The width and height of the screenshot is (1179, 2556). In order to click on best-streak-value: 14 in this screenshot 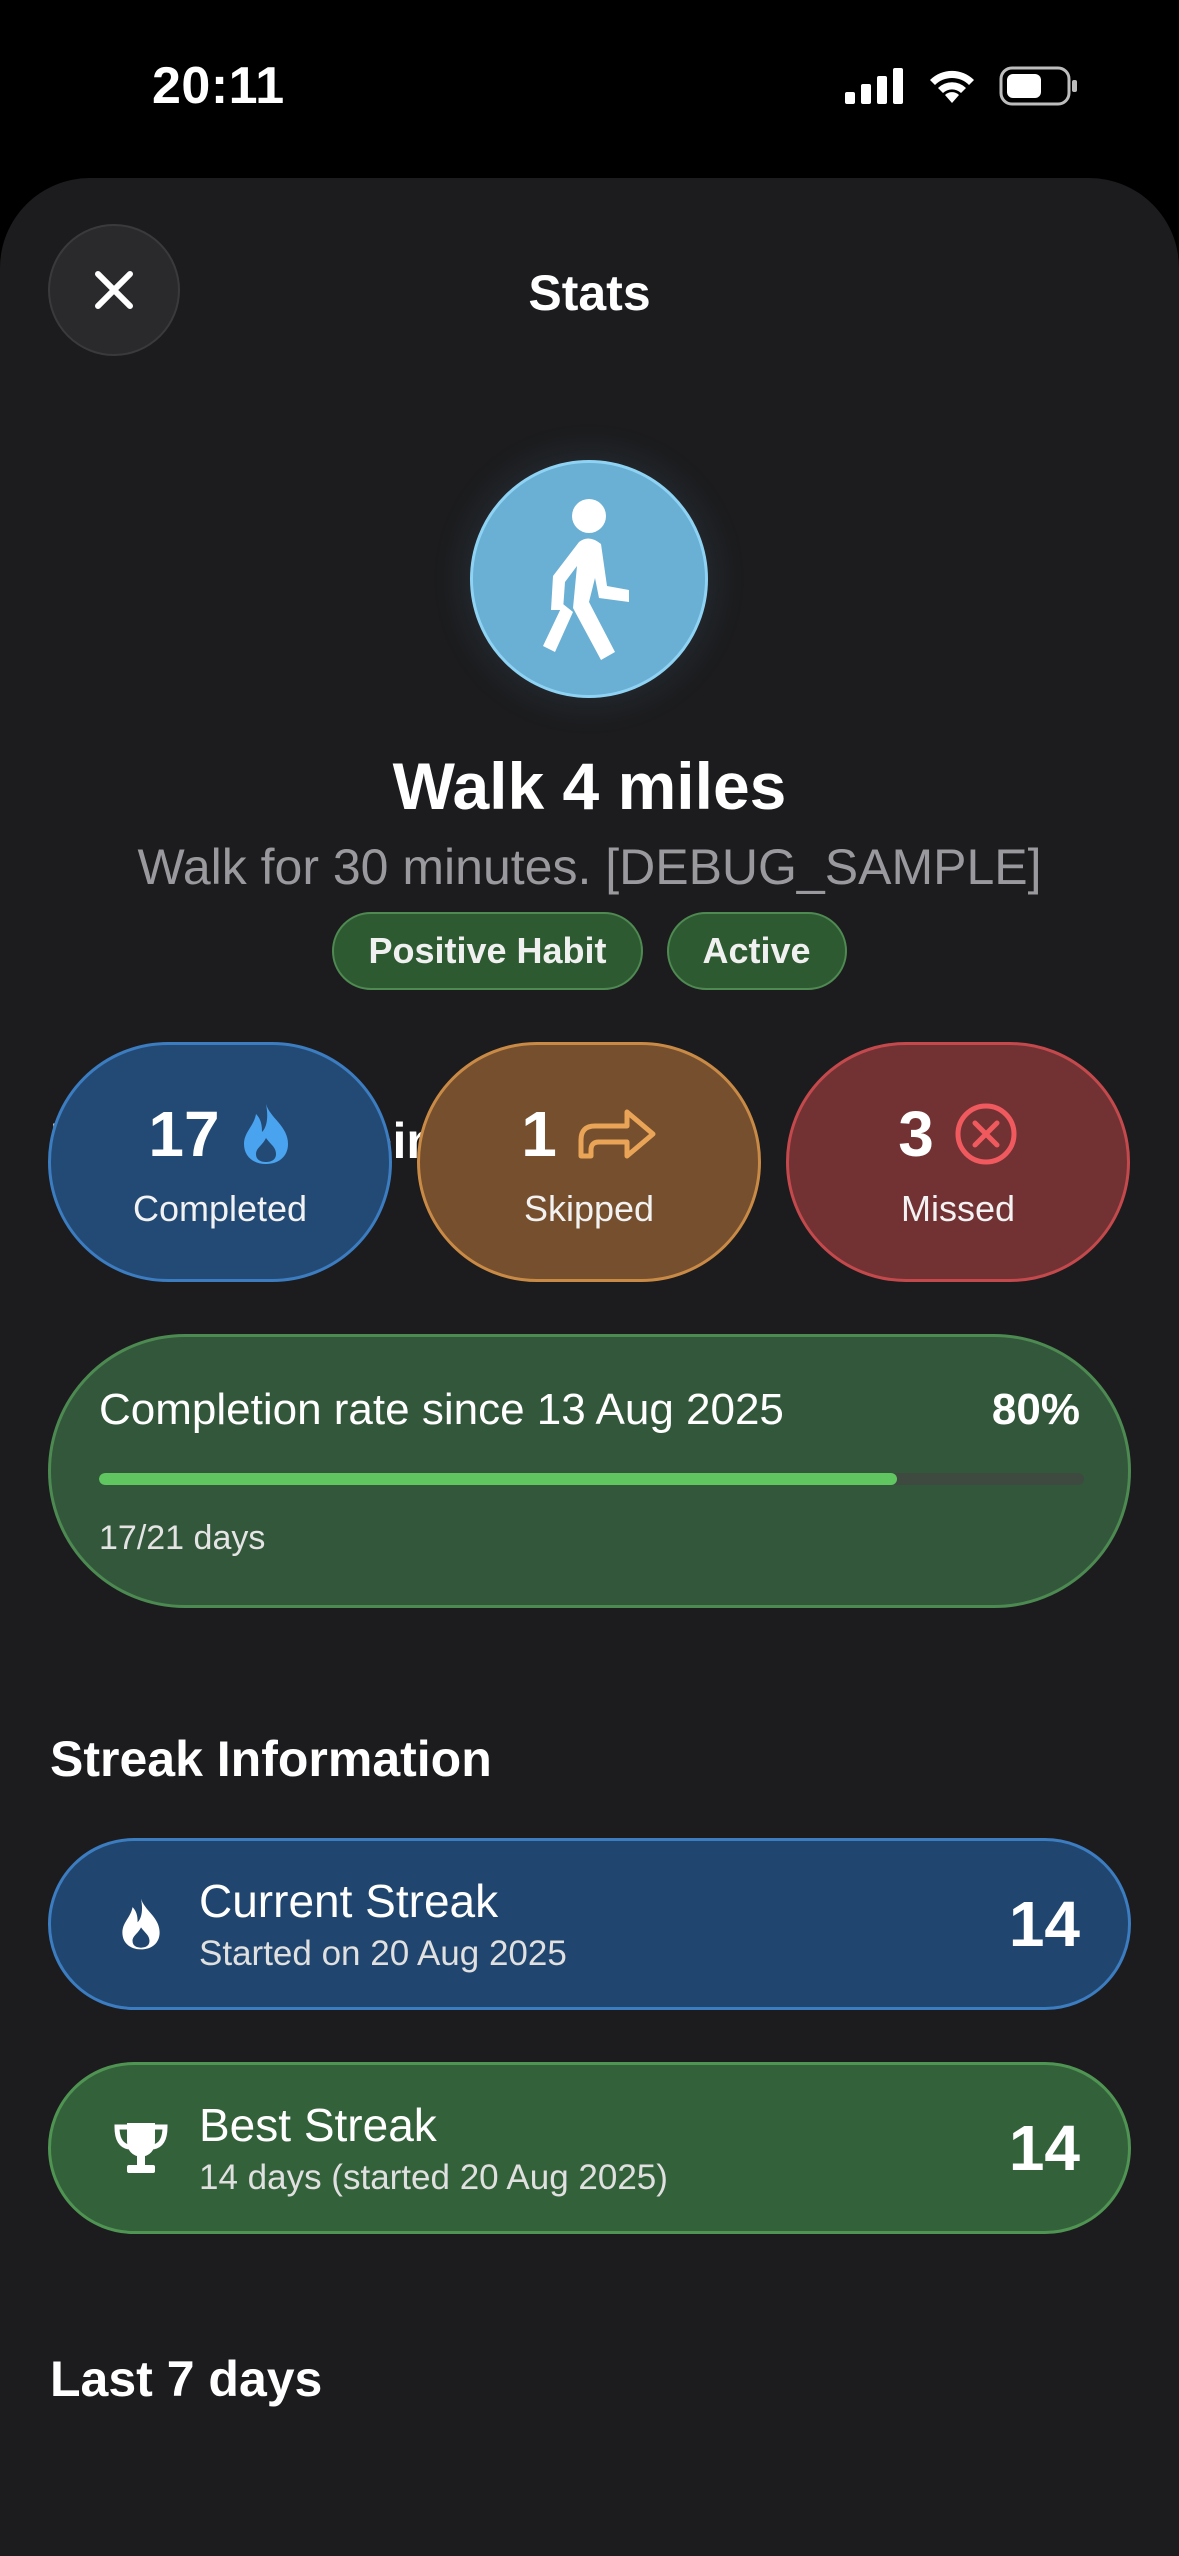, I will do `click(1044, 2148)`.